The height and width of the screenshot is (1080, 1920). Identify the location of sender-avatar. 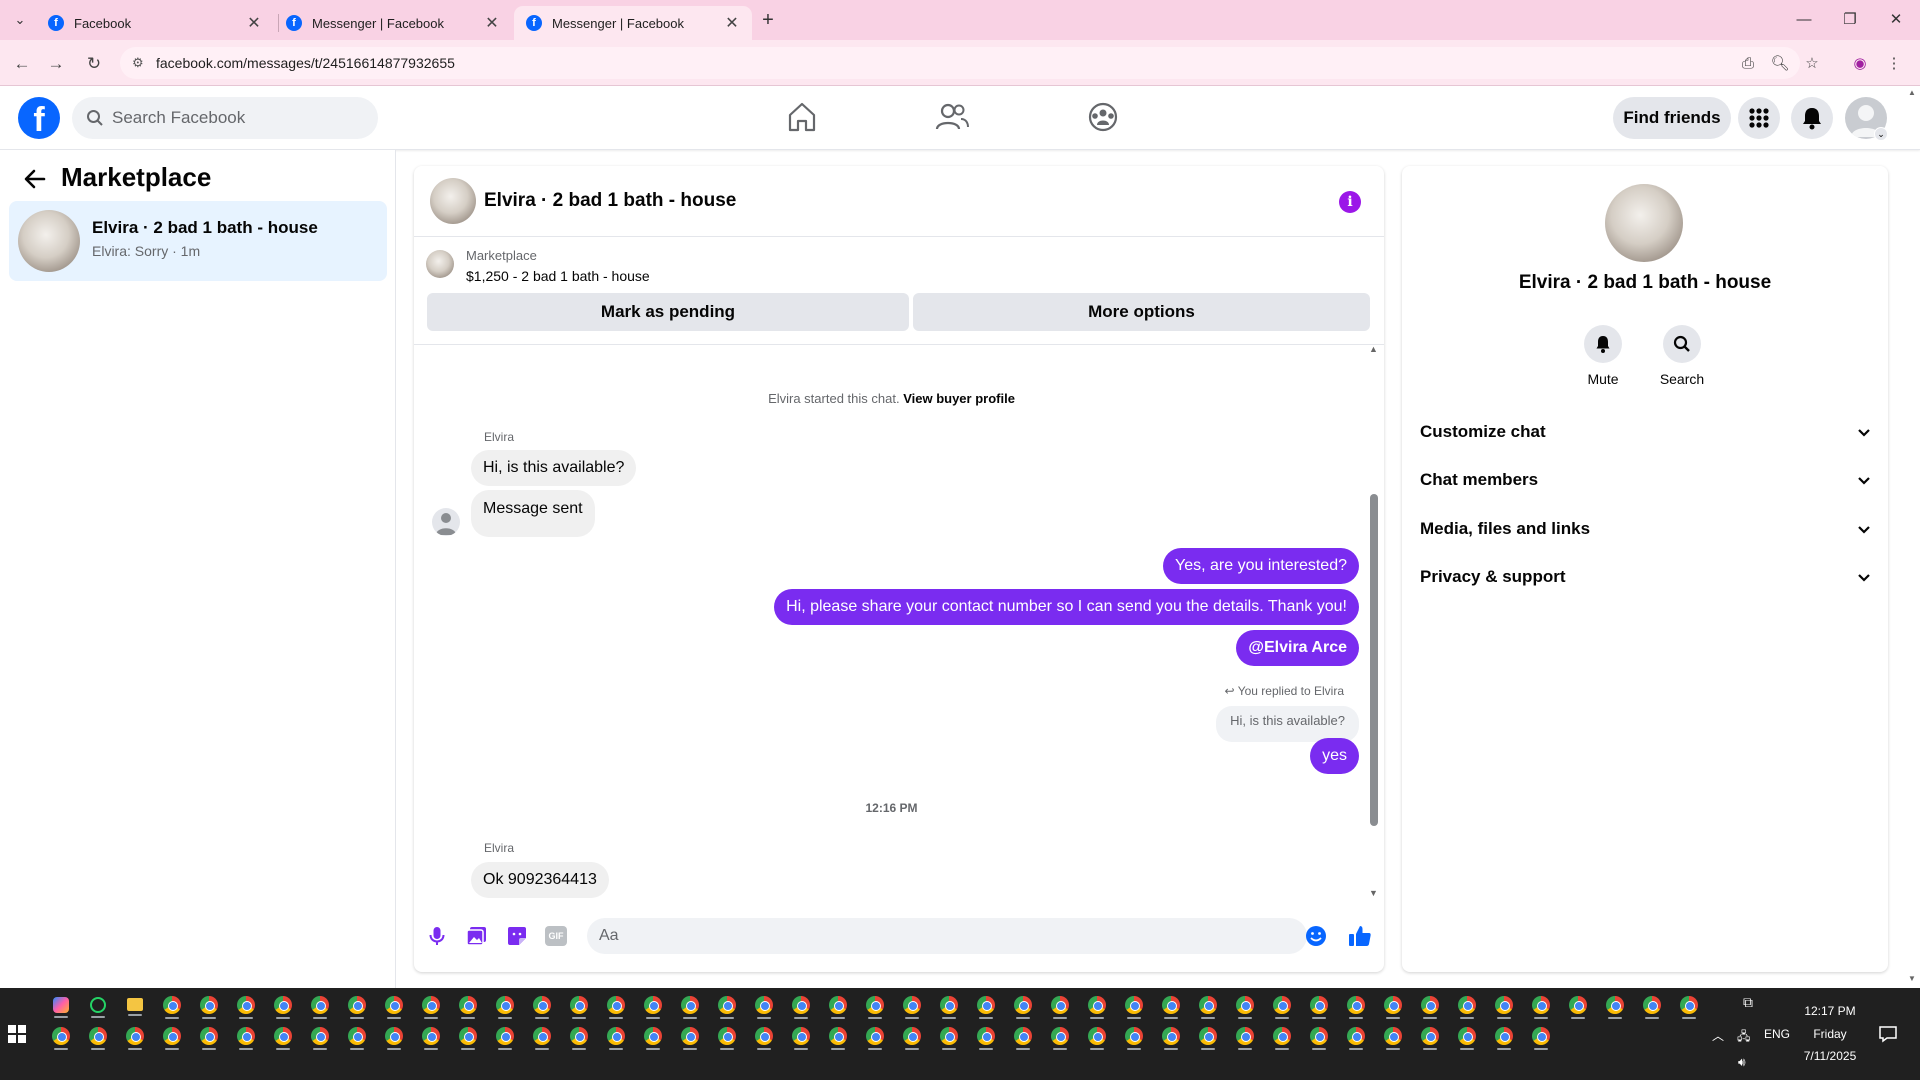
(446, 522).